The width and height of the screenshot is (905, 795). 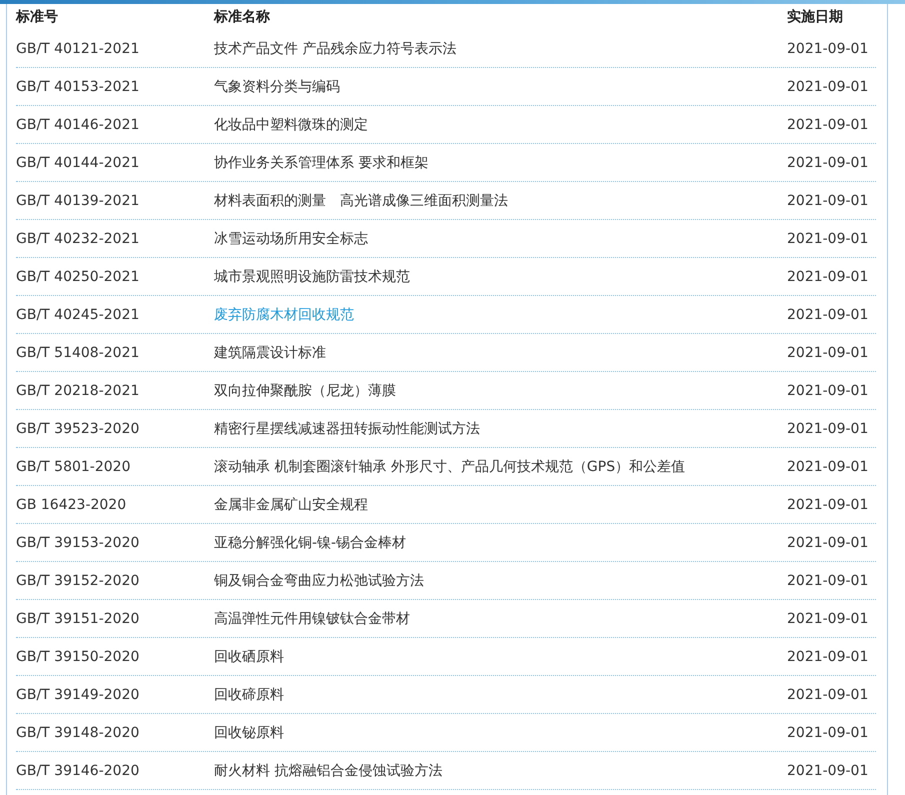 What do you see at coordinates (78, 48) in the screenshot?
I see `standard-code: GB/T 40121-2021` at bounding box center [78, 48].